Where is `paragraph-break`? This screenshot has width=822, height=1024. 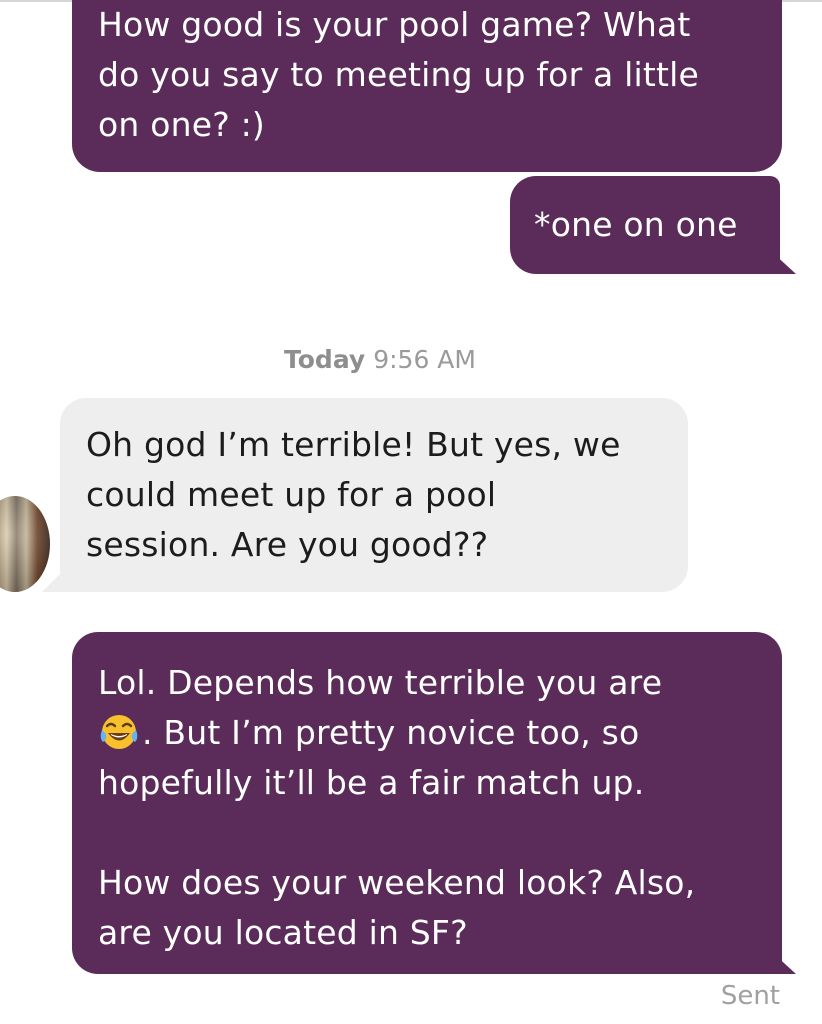 paragraph-break is located at coordinates (430, 833).